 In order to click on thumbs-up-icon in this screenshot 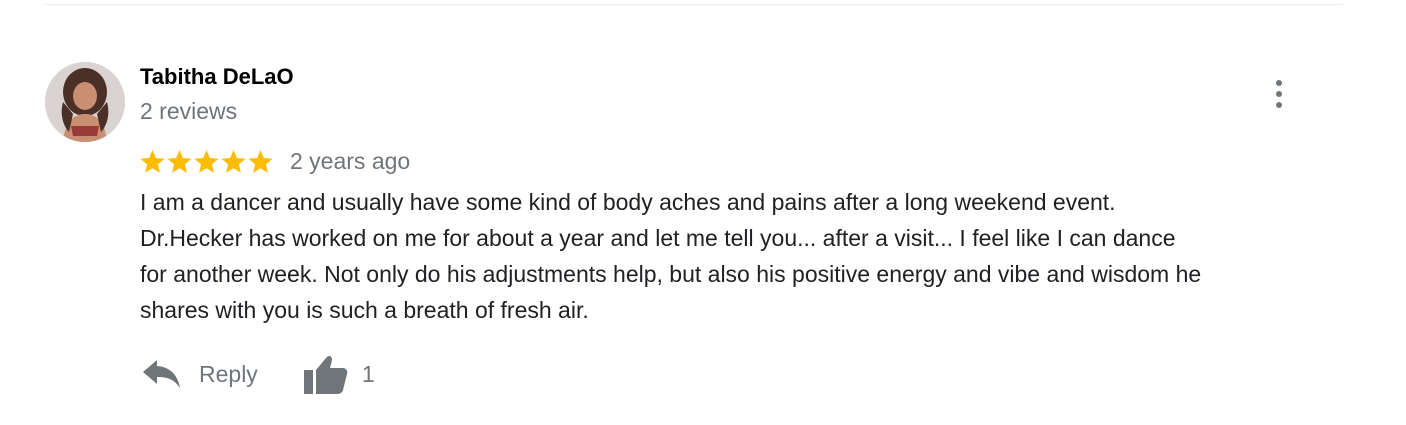, I will do `click(325, 374)`.